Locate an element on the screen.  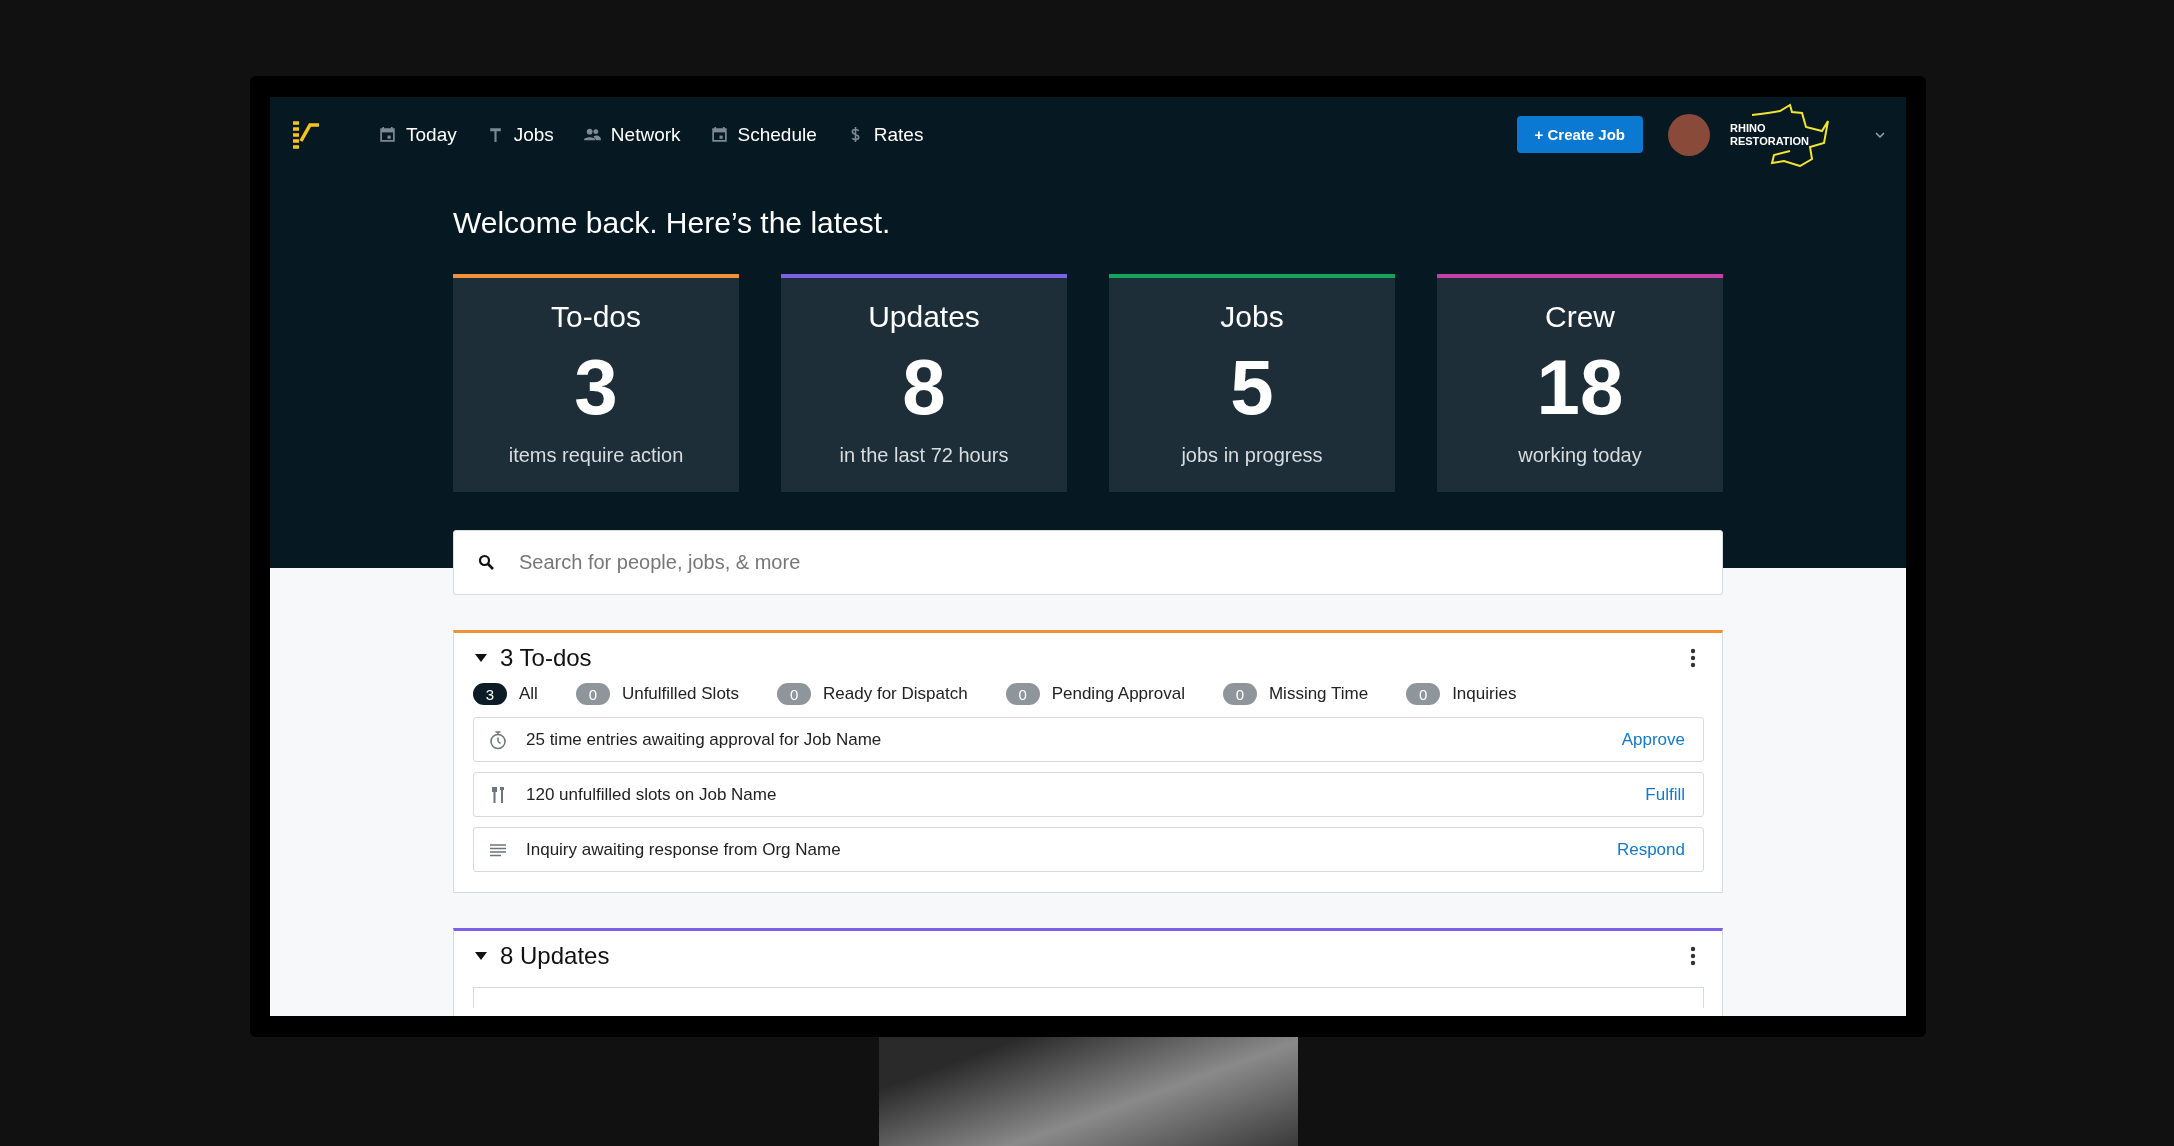
action-link: Respond is located at coordinates (1650, 849).